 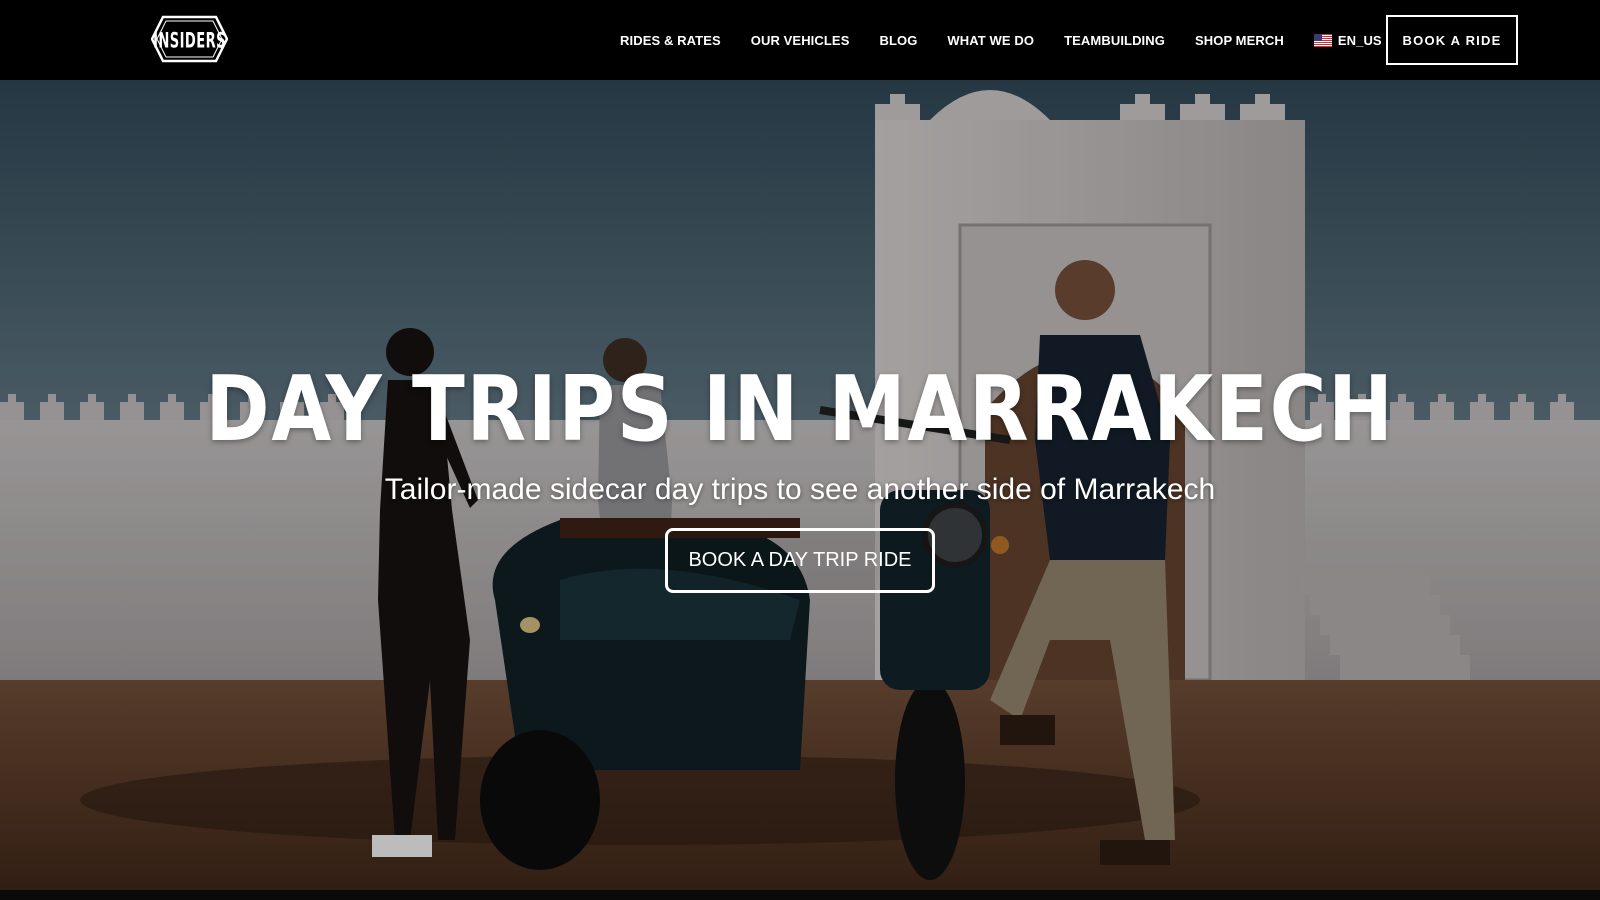 What do you see at coordinates (990, 40) in the screenshot?
I see `nav-what-we-do: WHAT WE DO` at bounding box center [990, 40].